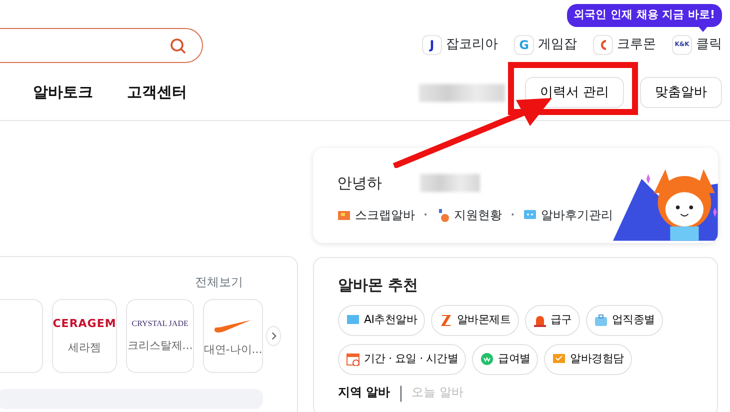 The image size is (730, 412). I want to click on account-button: 이력서 관리, so click(574, 92).